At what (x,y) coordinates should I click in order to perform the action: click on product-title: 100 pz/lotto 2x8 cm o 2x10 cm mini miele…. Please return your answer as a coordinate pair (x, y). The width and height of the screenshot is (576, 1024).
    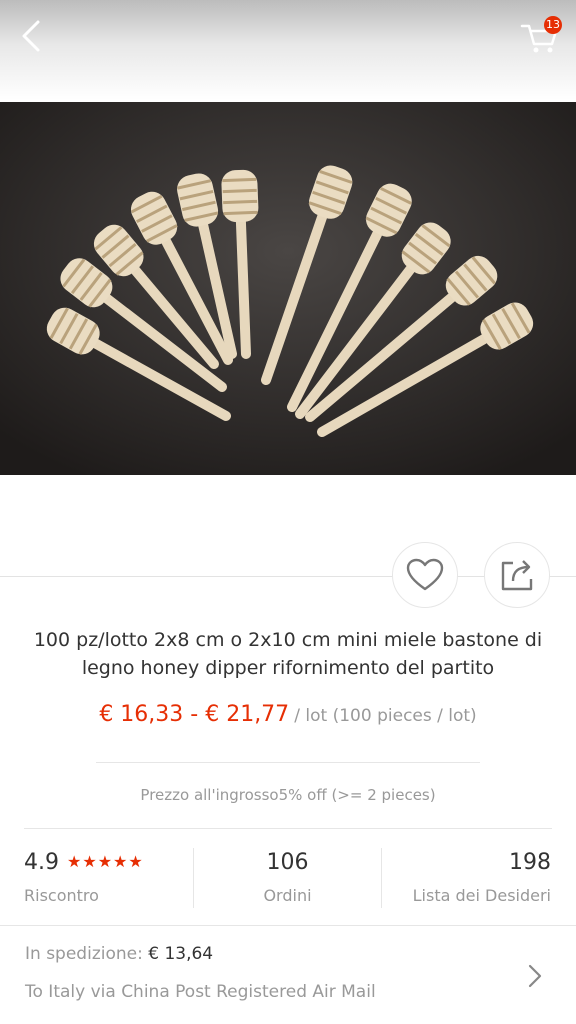
    Looking at the image, I should click on (288, 654).